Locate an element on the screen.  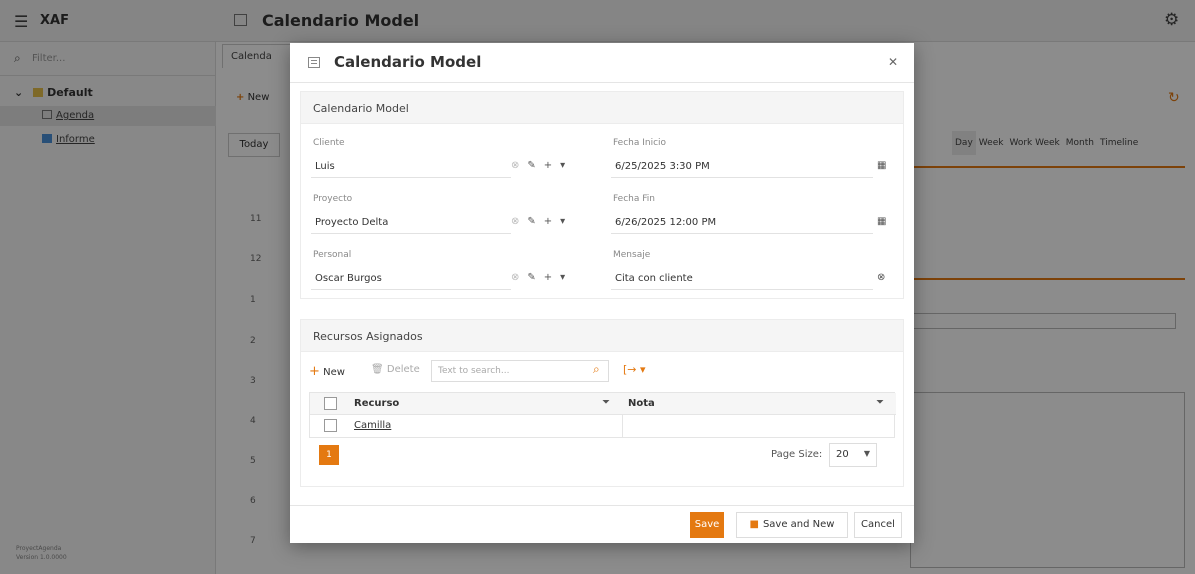
fecha-fin-field: 6/26/2025 12:00 PM is located at coordinates (742, 223).